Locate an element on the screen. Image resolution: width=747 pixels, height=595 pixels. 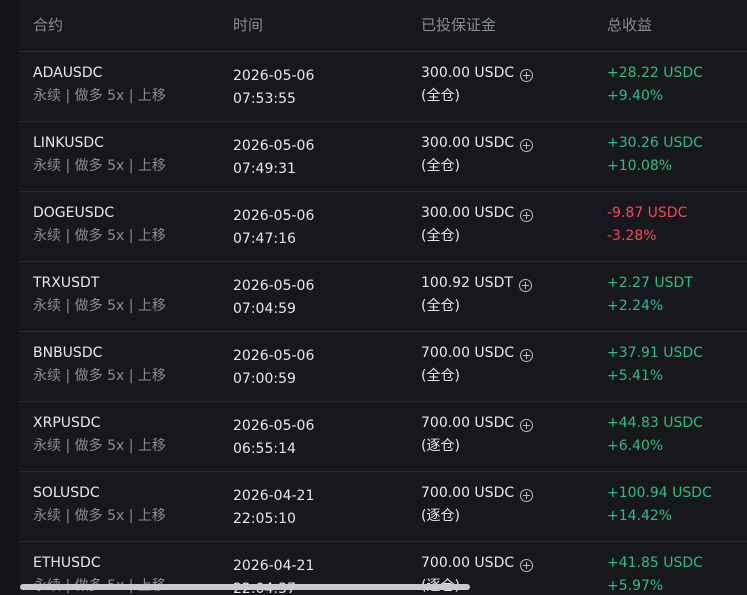
margin-cell: 100.92 USDT (全仓) is located at coordinates (476, 294).